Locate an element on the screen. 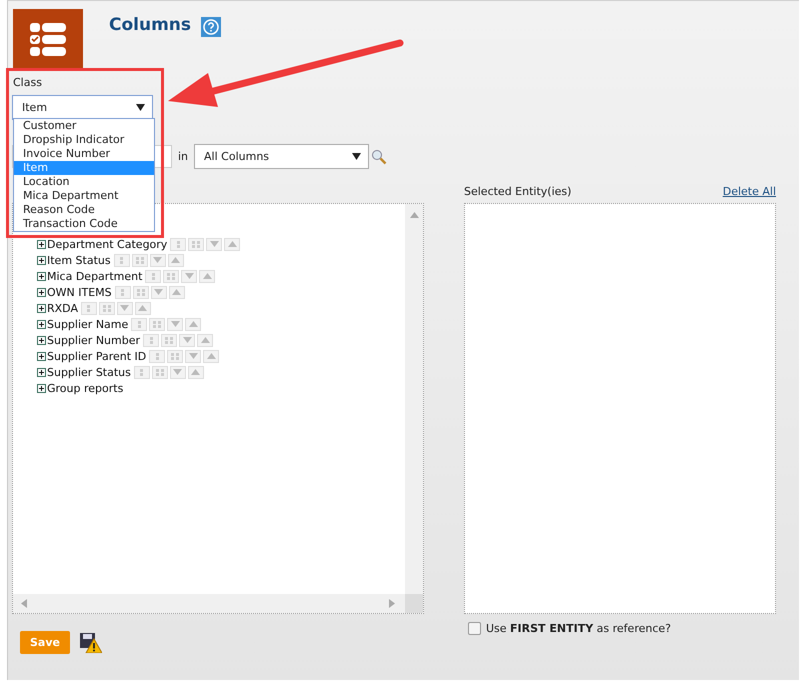 The image size is (800, 682). scroll-left-icon is located at coordinates (24, 603).